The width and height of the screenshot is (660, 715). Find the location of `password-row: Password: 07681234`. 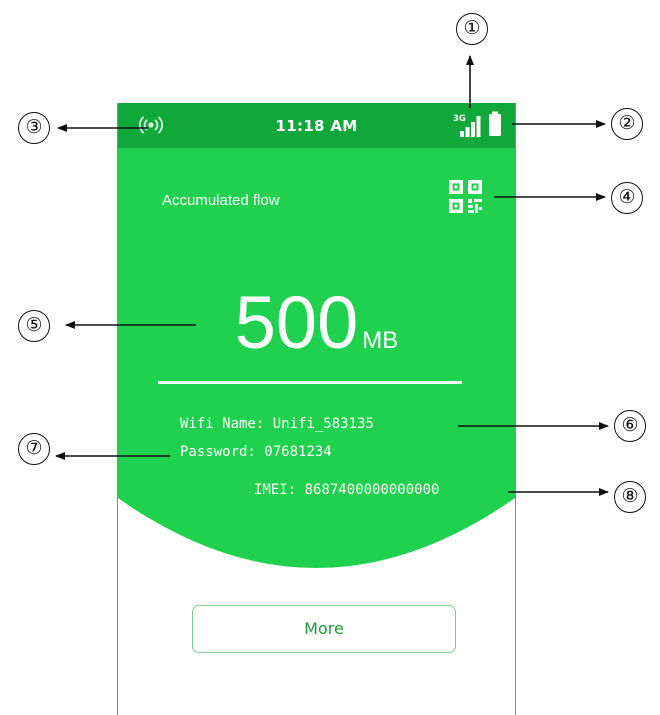

password-row: Password: 07681234 is located at coordinates (256, 452).